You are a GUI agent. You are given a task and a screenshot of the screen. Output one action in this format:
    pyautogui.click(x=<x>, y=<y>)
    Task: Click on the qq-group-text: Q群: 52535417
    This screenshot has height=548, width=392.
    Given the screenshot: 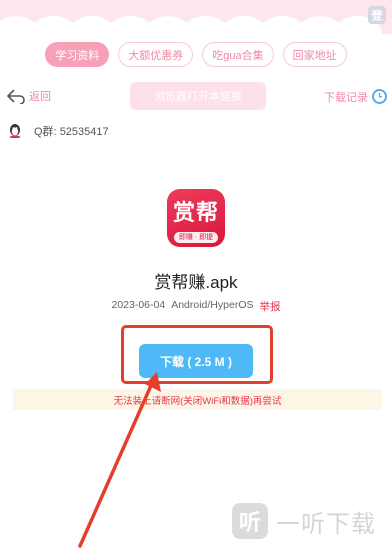 What is the action you would take?
    pyautogui.click(x=71, y=131)
    